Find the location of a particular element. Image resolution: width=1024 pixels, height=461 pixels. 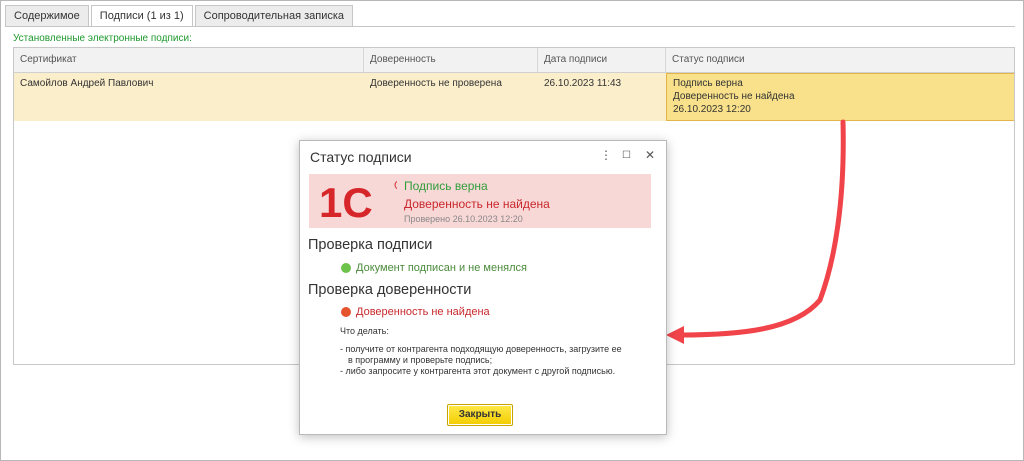

1c-logo: 1С is located at coordinates (358, 201).